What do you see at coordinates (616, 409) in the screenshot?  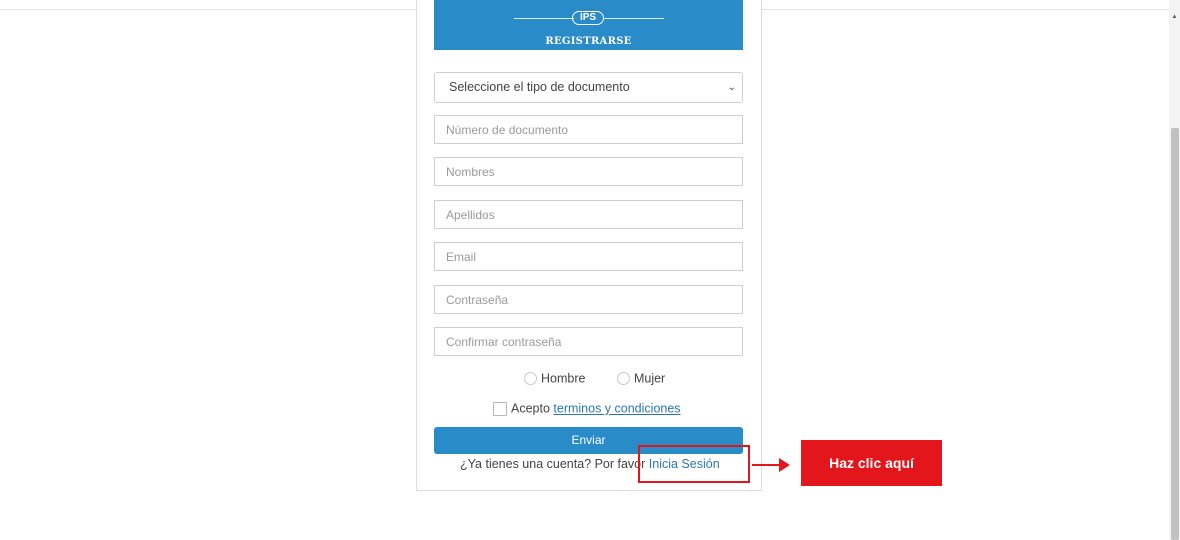 I see `terms-link: terminos y condiciones` at bounding box center [616, 409].